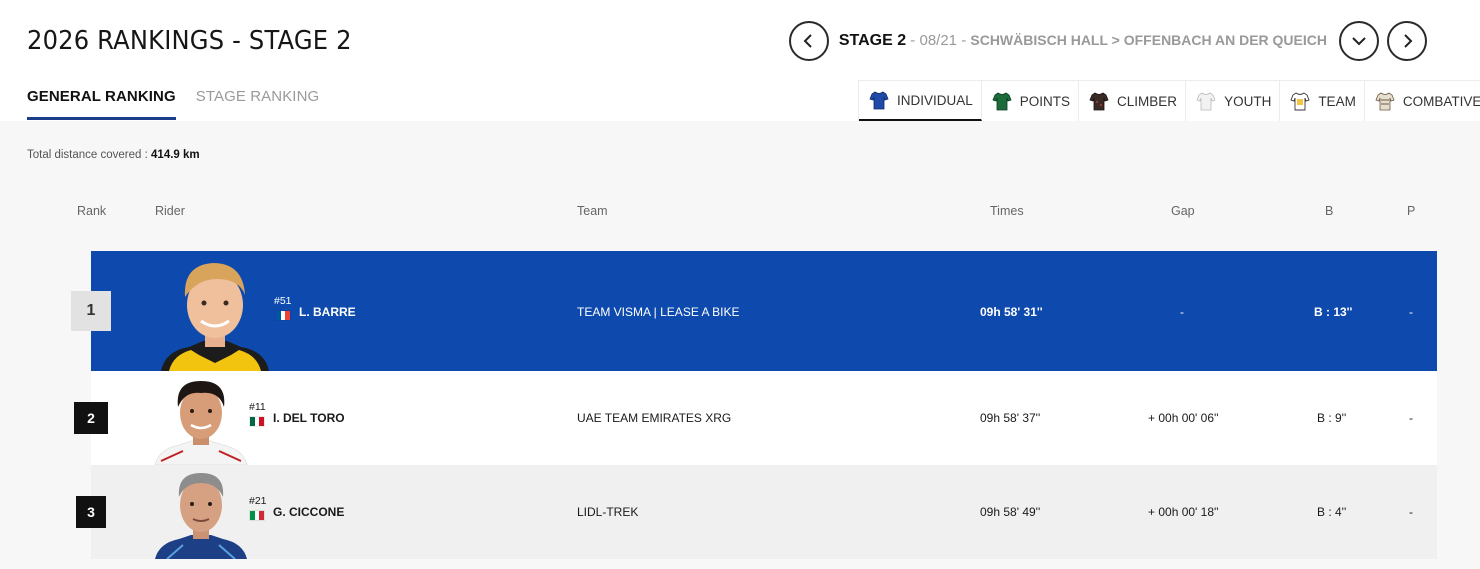 This screenshot has height=569, width=1480. I want to click on rank-badge: 3, so click(91, 512).